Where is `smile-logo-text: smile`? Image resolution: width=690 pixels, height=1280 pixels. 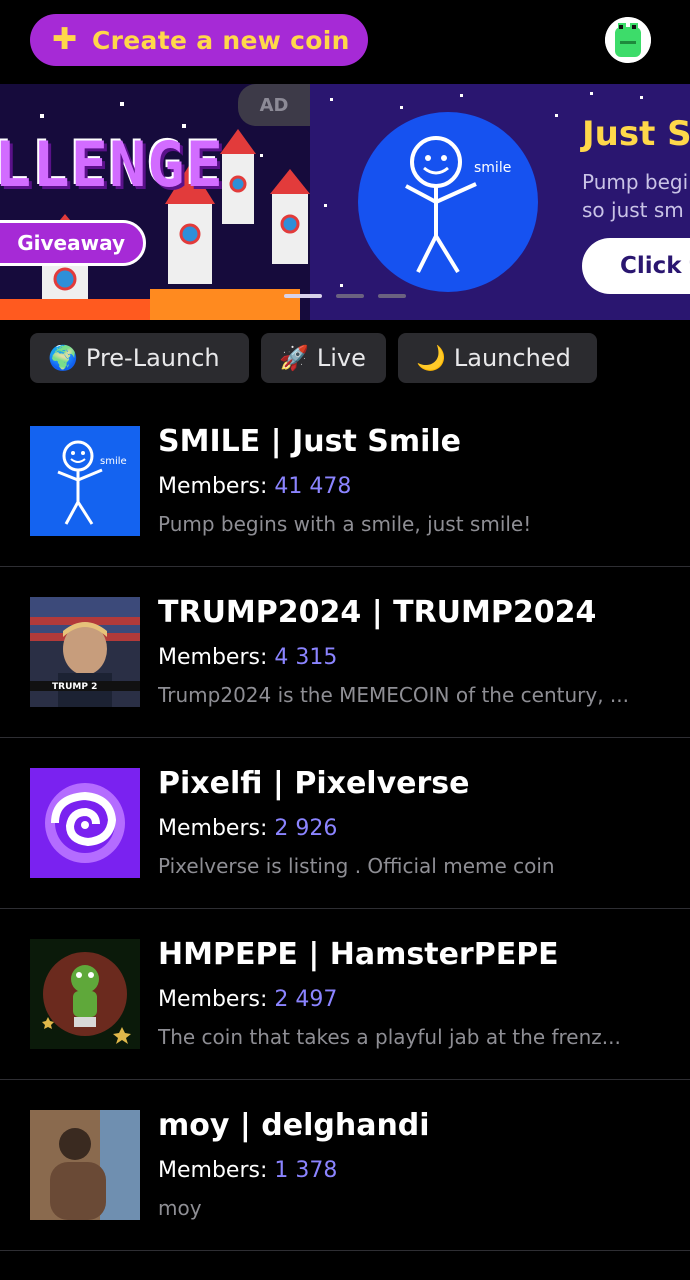
smile-logo-text: smile is located at coordinates (492, 168).